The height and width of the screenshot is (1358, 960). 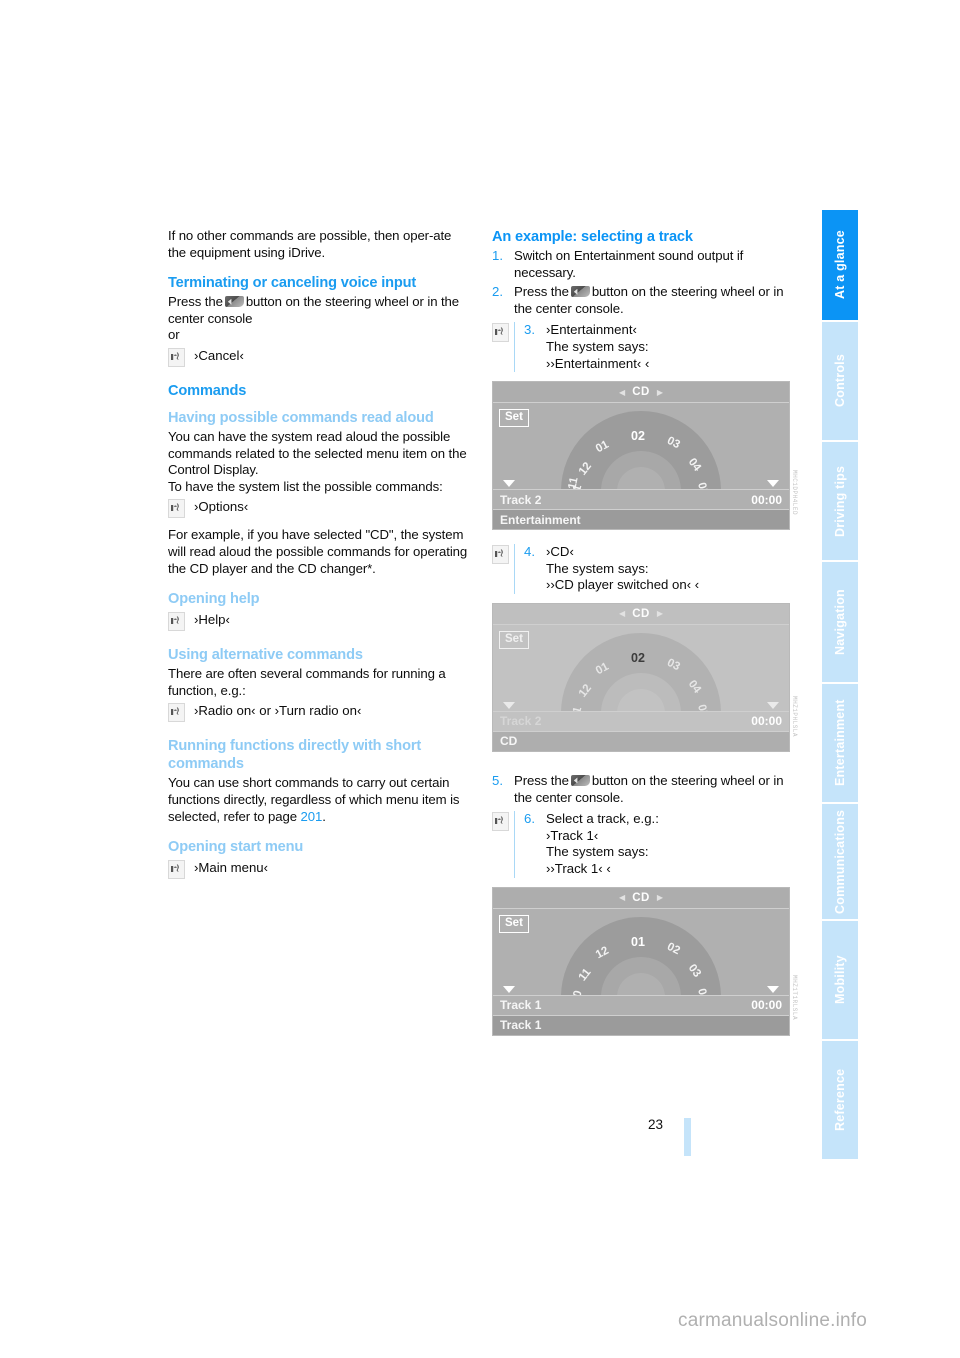 I want to click on sidebar-tab-label: Controls, so click(x=840, y=381).